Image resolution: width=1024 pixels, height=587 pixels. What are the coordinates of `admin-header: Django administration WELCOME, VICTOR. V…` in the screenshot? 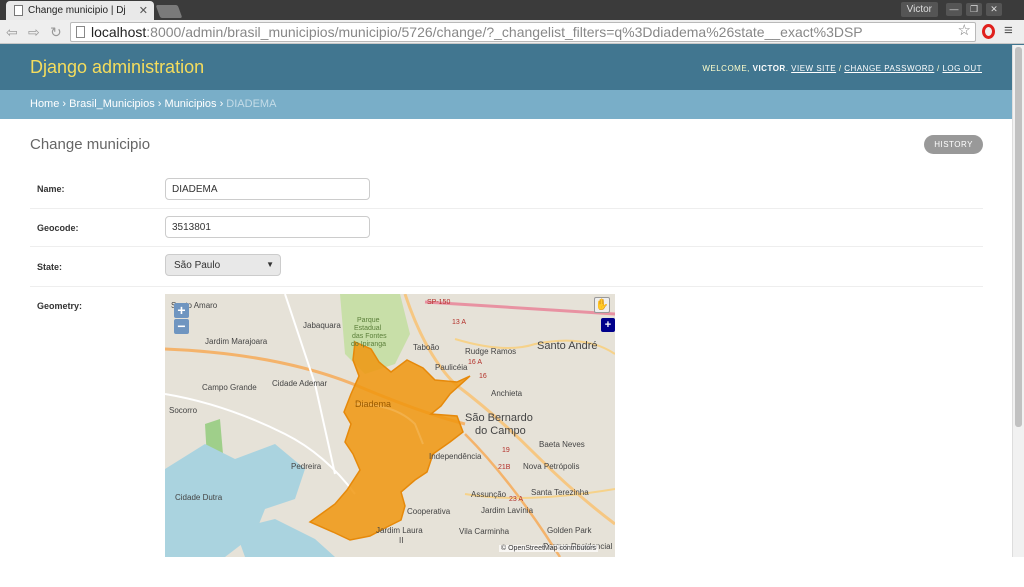 It's located at (512, 67).